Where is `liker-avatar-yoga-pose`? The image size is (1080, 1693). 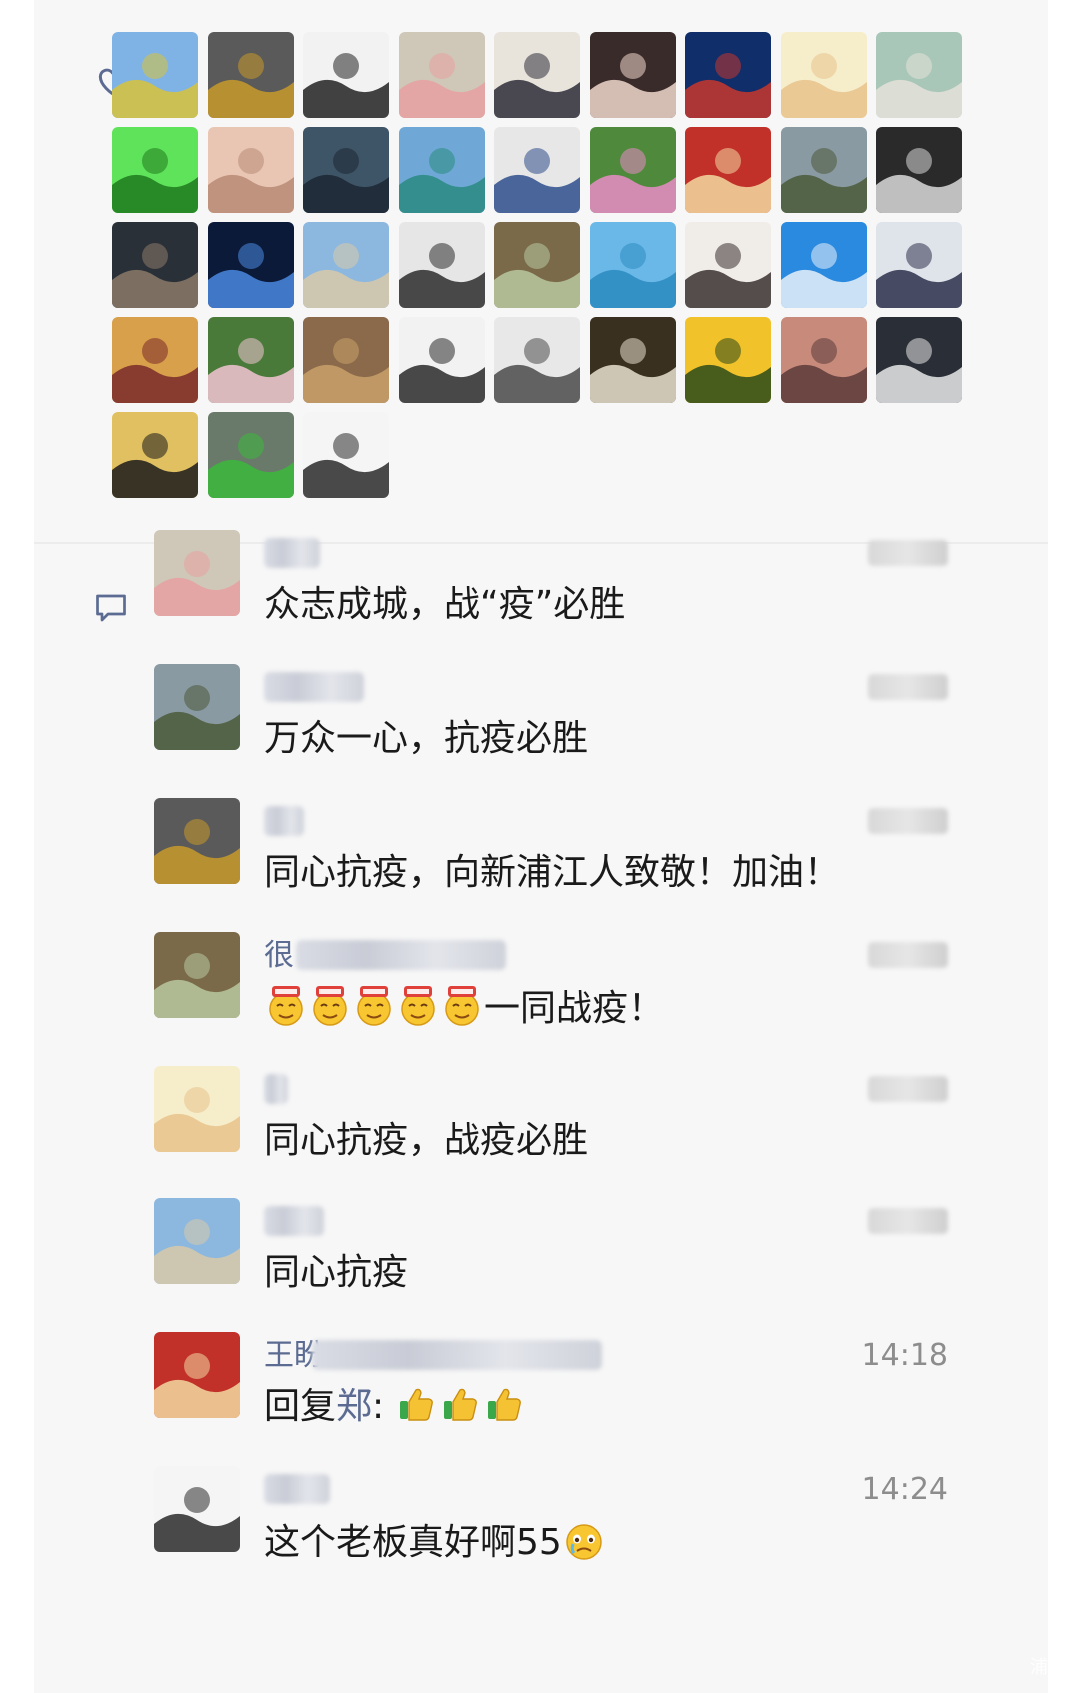
liker-avatar-yoga-pose is located at coordinates (155, 455).